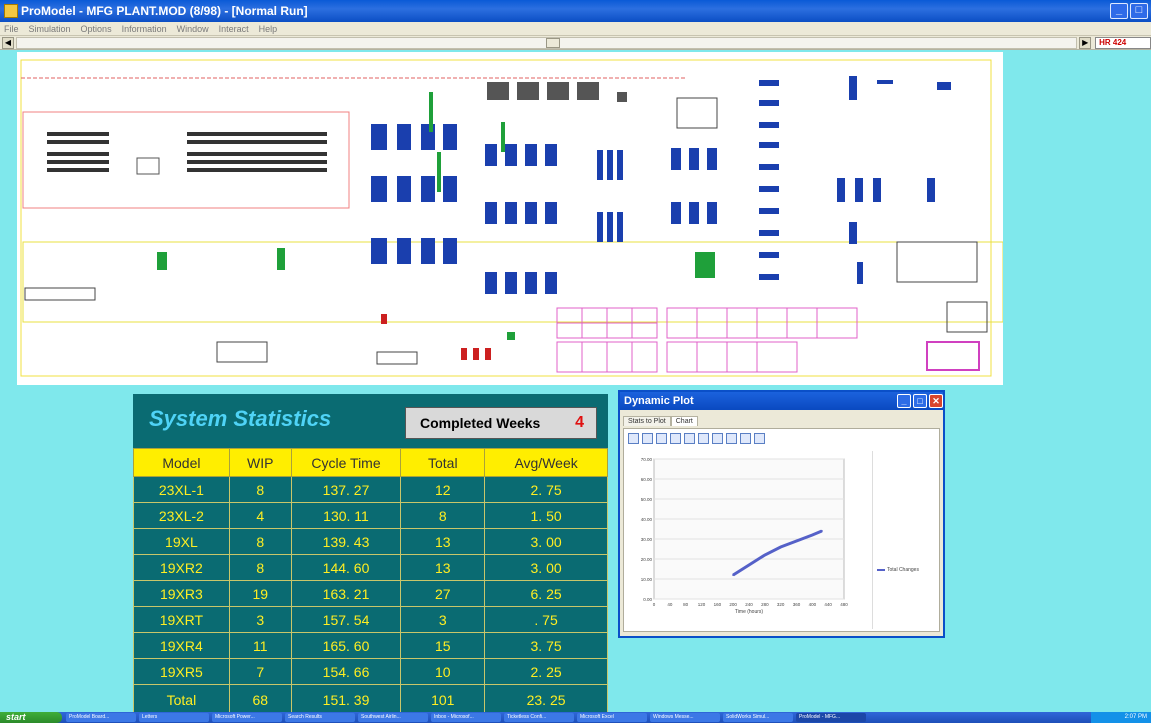  What do you see at coordinates (346, 489) in the screenshot?
I see `cell-cycle-time: 137. 27` at bounding box center [346, 489].